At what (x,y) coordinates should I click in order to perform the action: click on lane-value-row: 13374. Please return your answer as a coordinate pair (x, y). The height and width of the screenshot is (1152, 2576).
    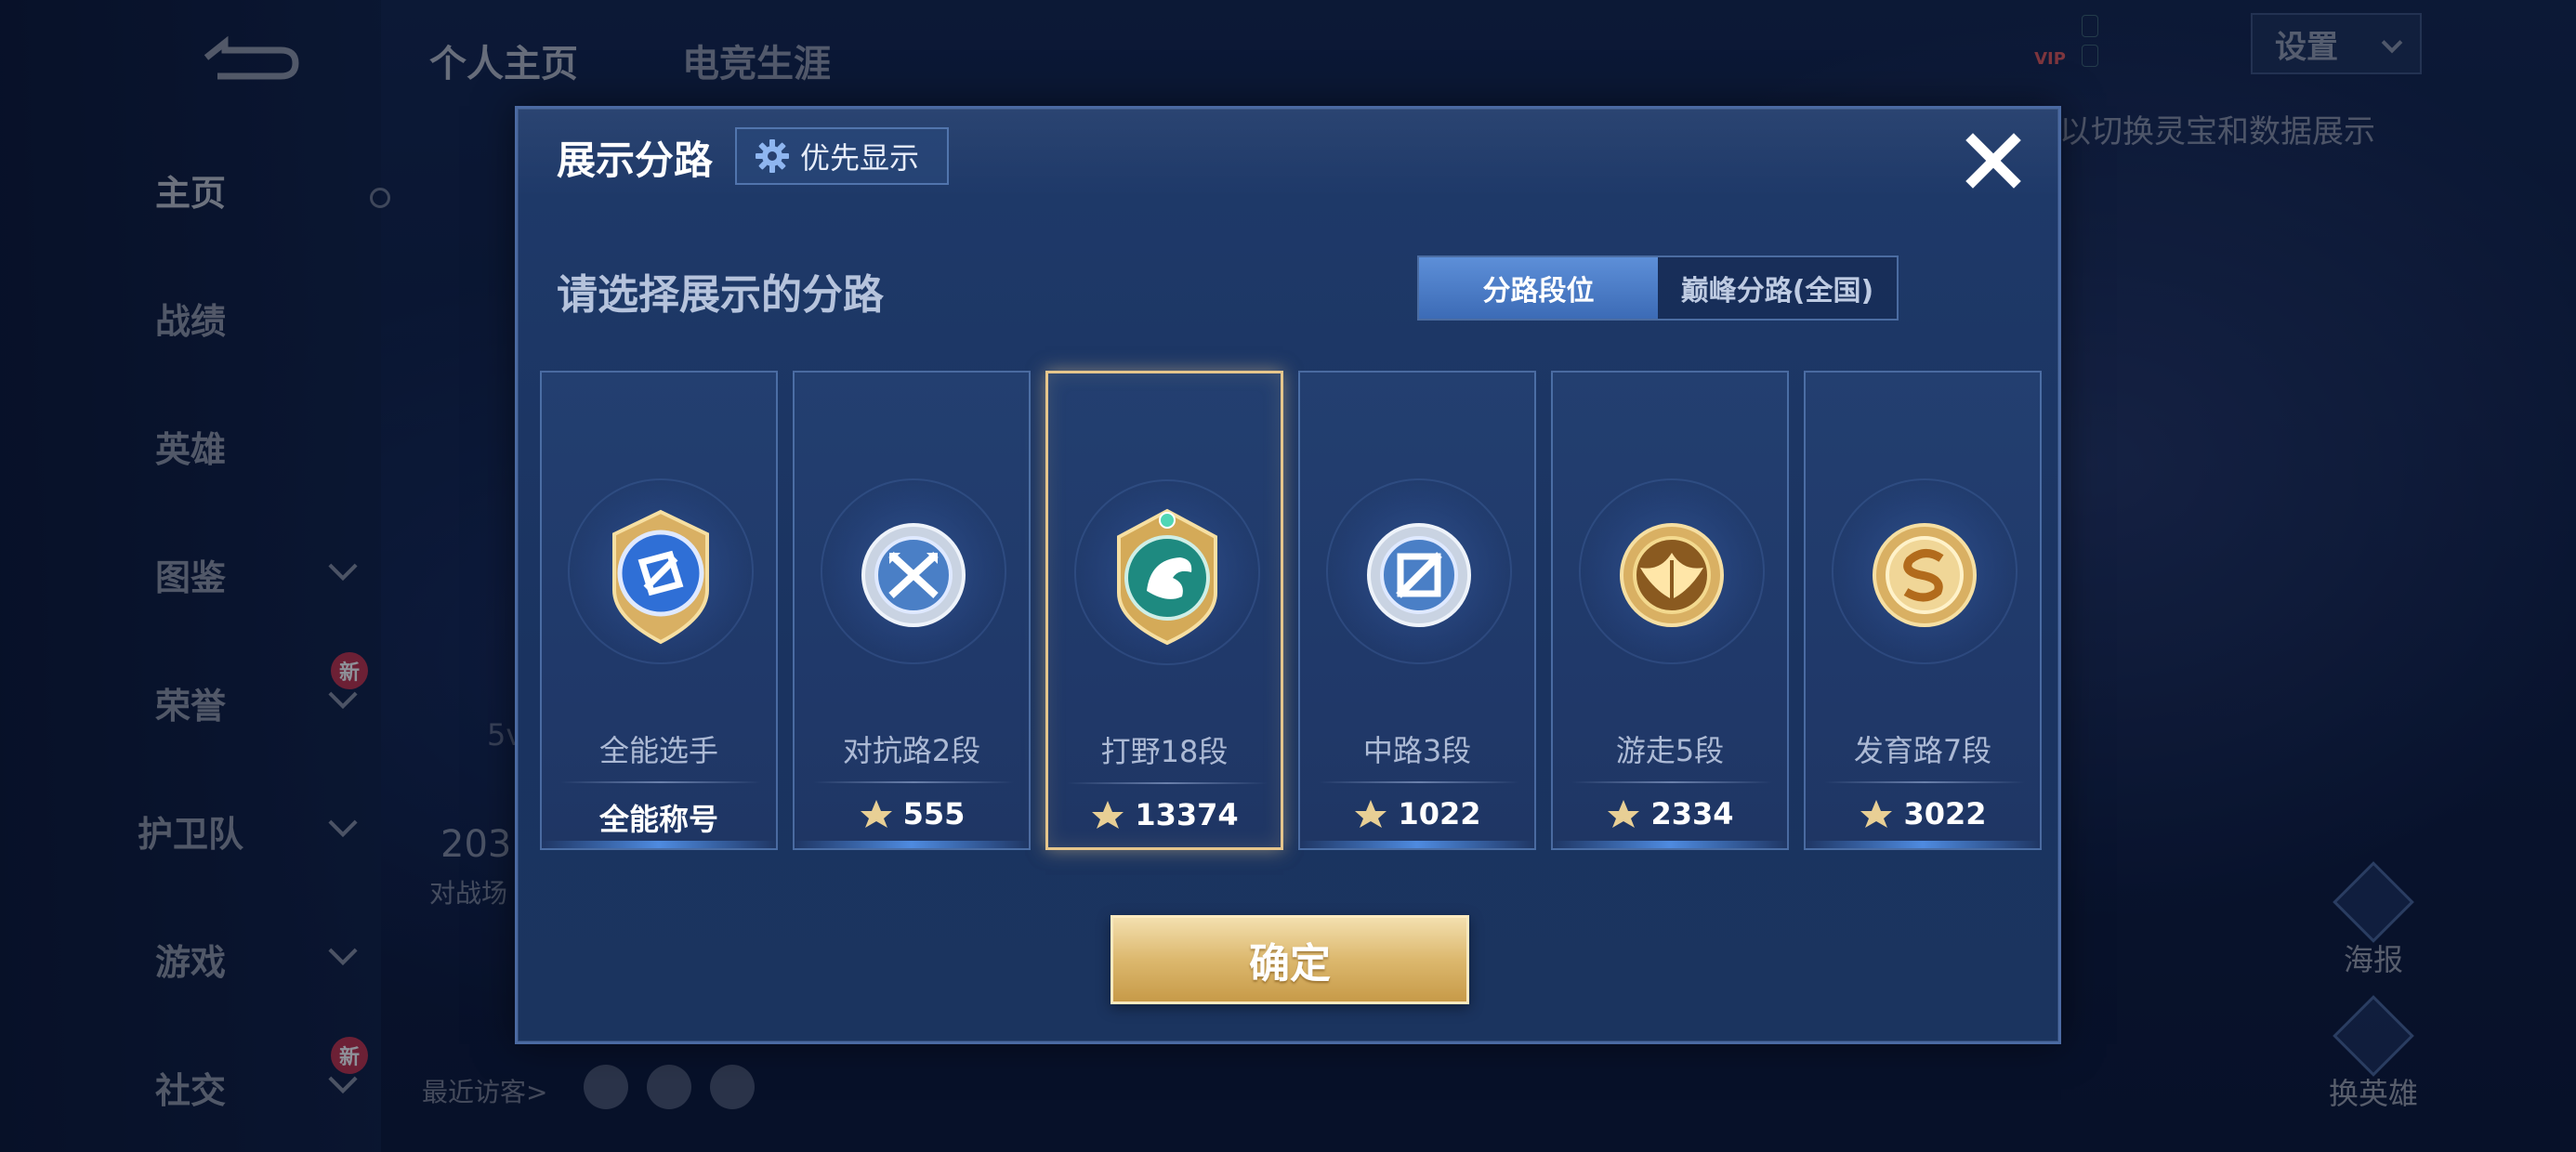
    Looking at the image, I should click on (1164, 814).